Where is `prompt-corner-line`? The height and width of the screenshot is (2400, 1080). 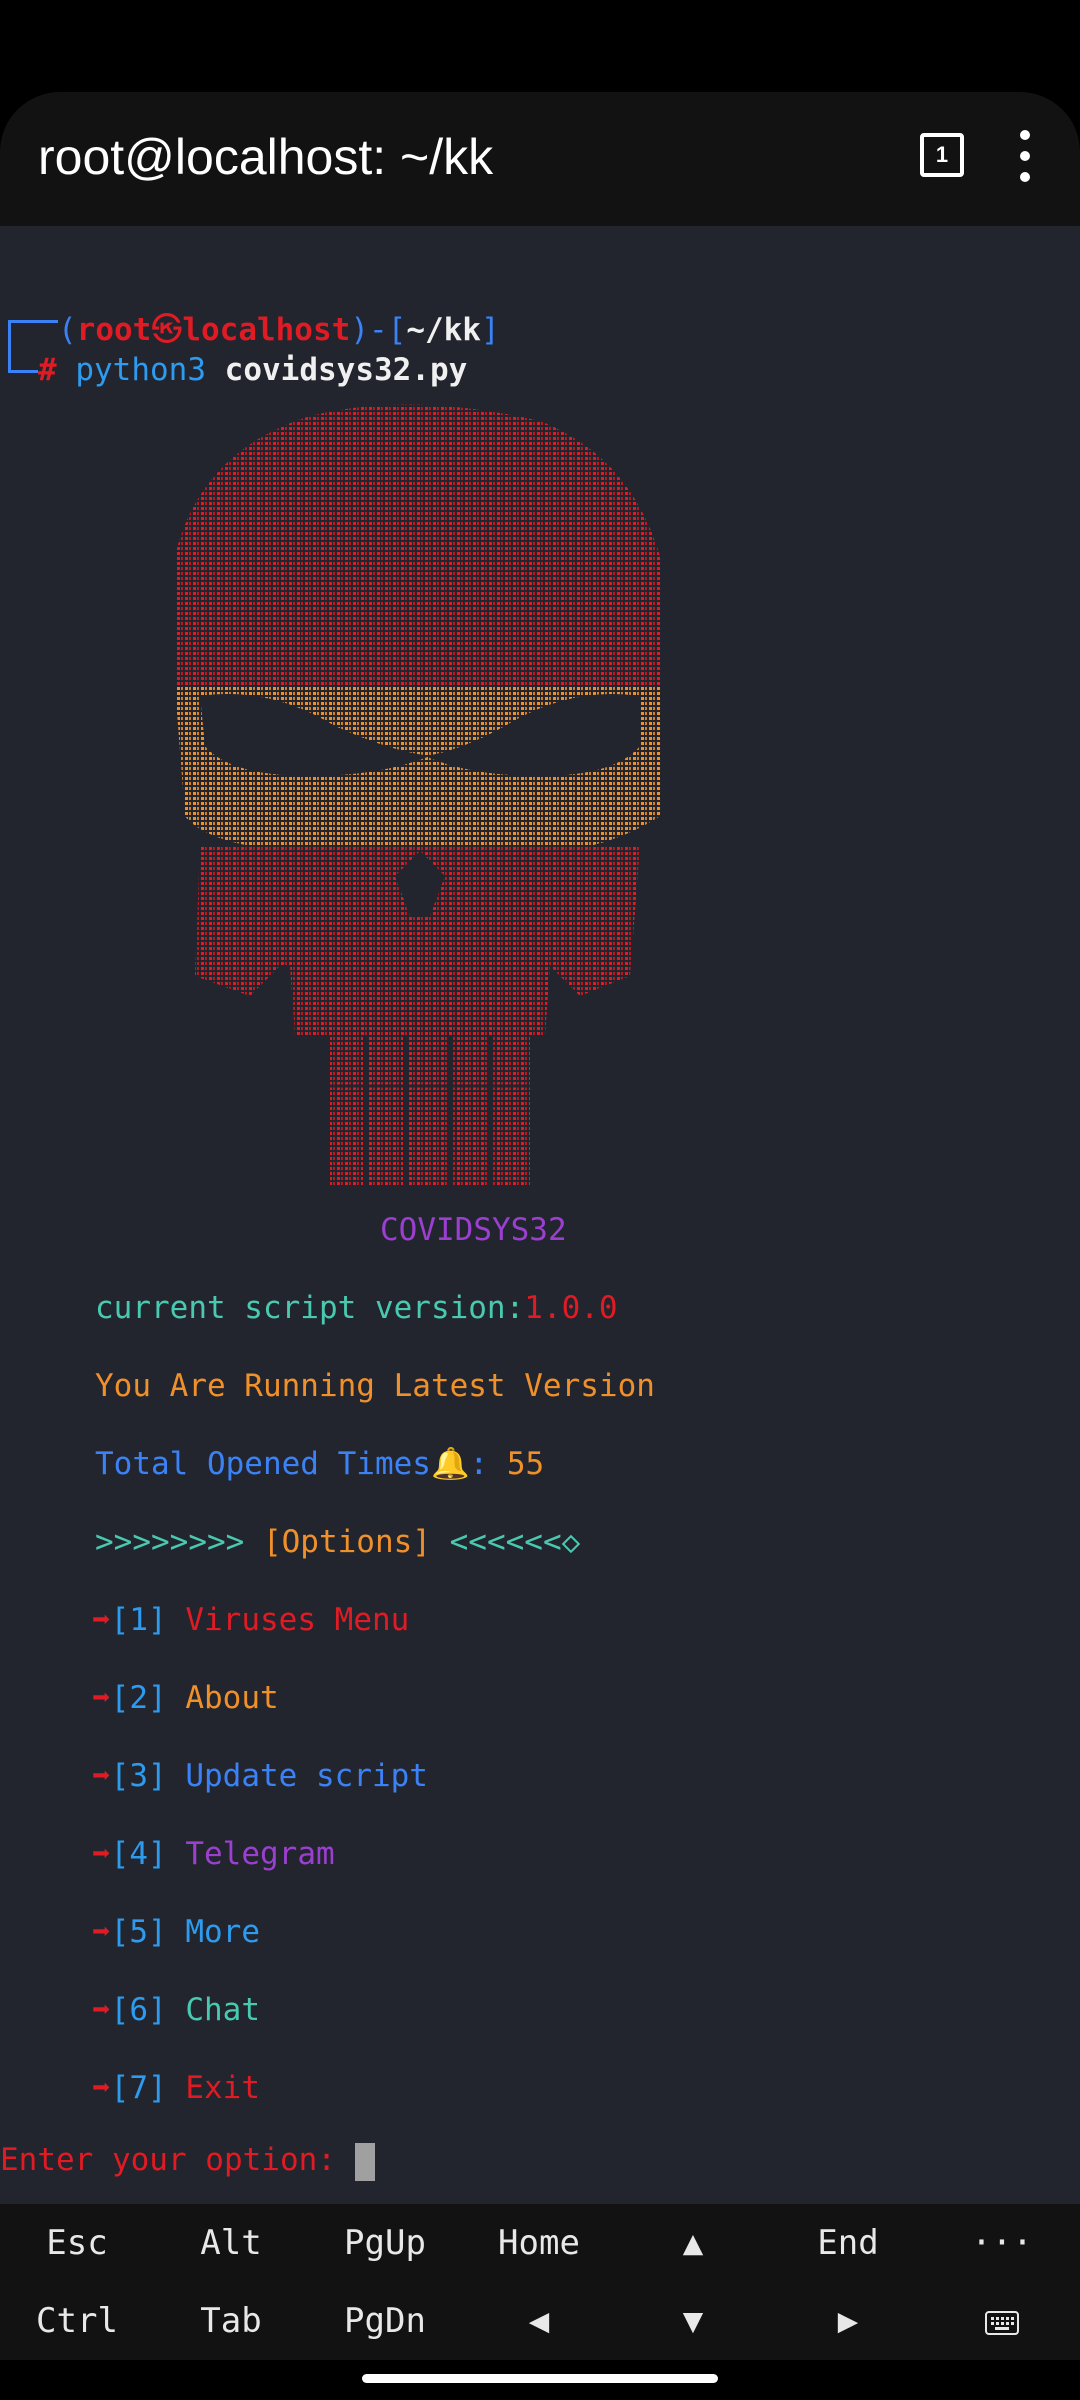
prompt-corner-line is located at coordinates (23, 371).